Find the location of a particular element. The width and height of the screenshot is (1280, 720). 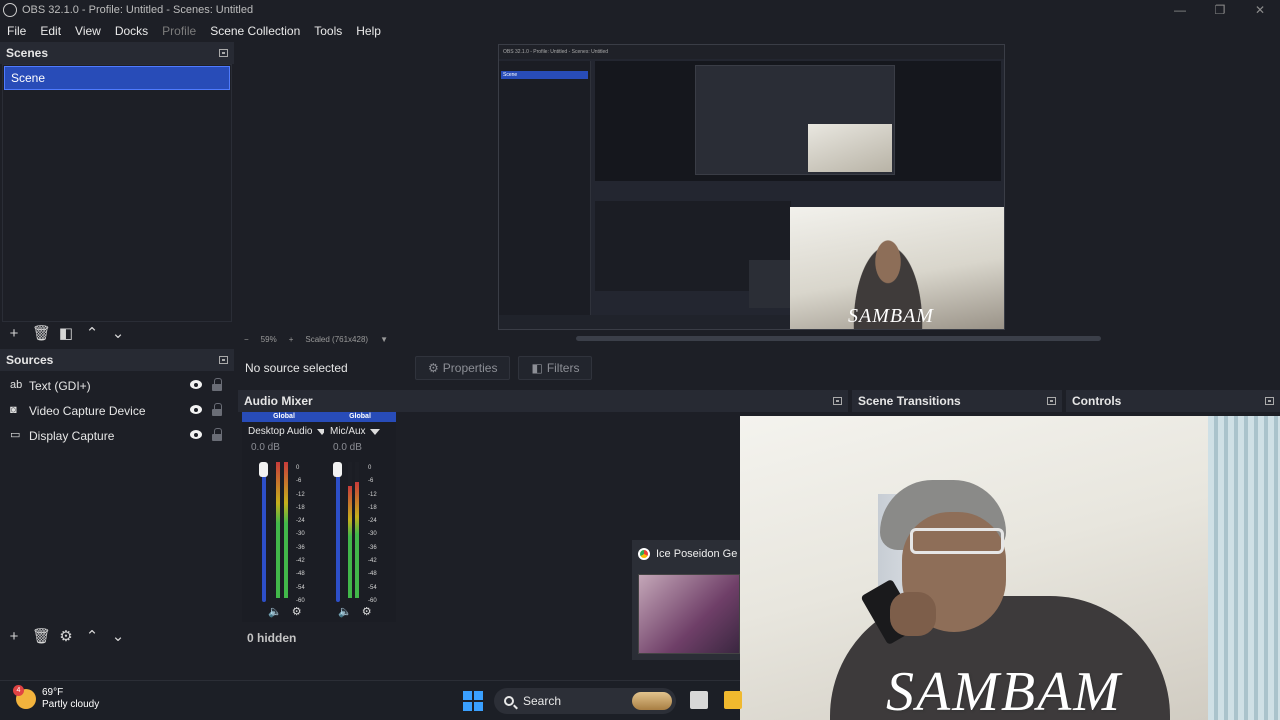

scenes-title: Scenes is located at coordinates (27, 53).